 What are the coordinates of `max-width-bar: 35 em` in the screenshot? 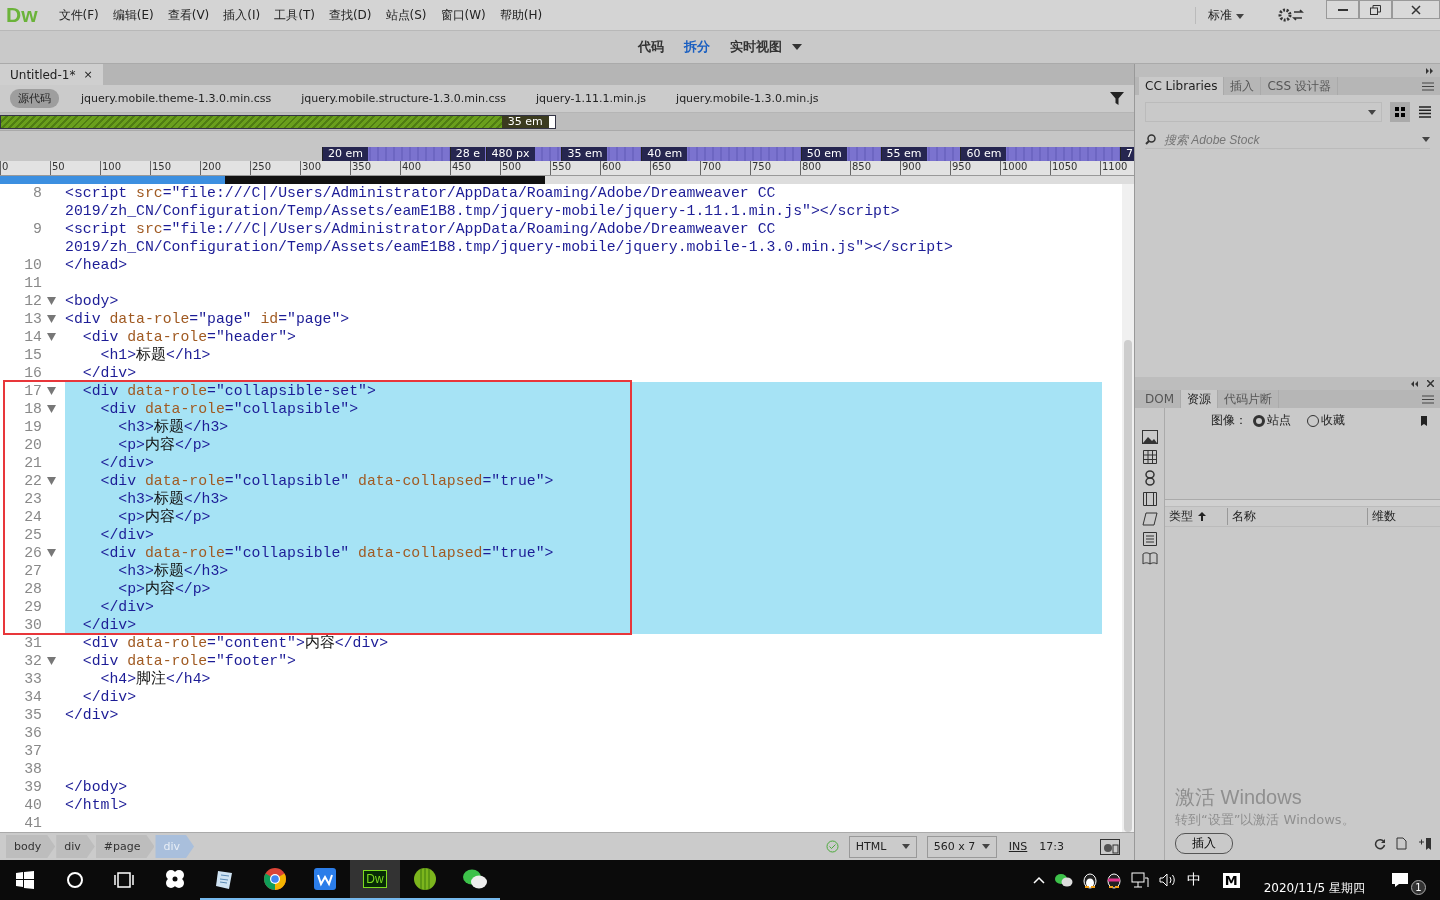 It's located at (278, 121).